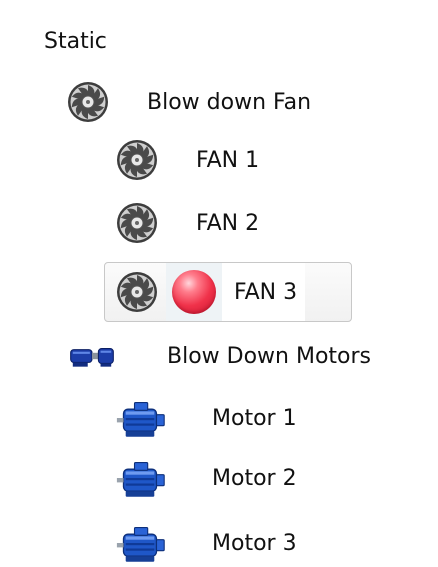 Image resolution: width=438 pixels, height=567 pixels. Describe the element at coordinates (92, 356) in the screenshot. I see `inline-motor-icon` at that location.